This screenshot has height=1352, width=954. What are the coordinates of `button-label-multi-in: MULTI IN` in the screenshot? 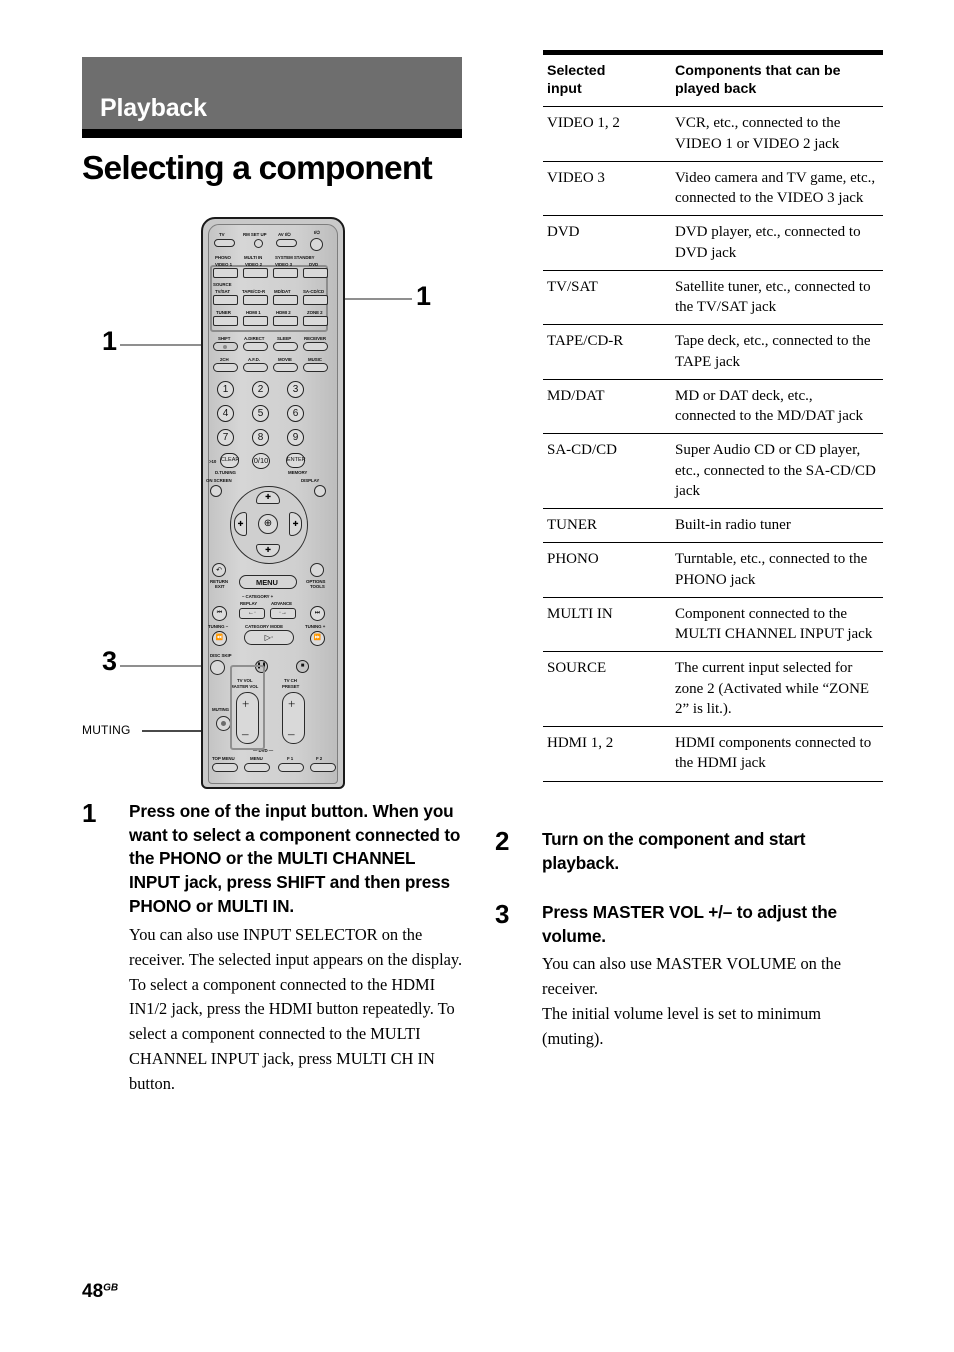 It's located at (253, 257).